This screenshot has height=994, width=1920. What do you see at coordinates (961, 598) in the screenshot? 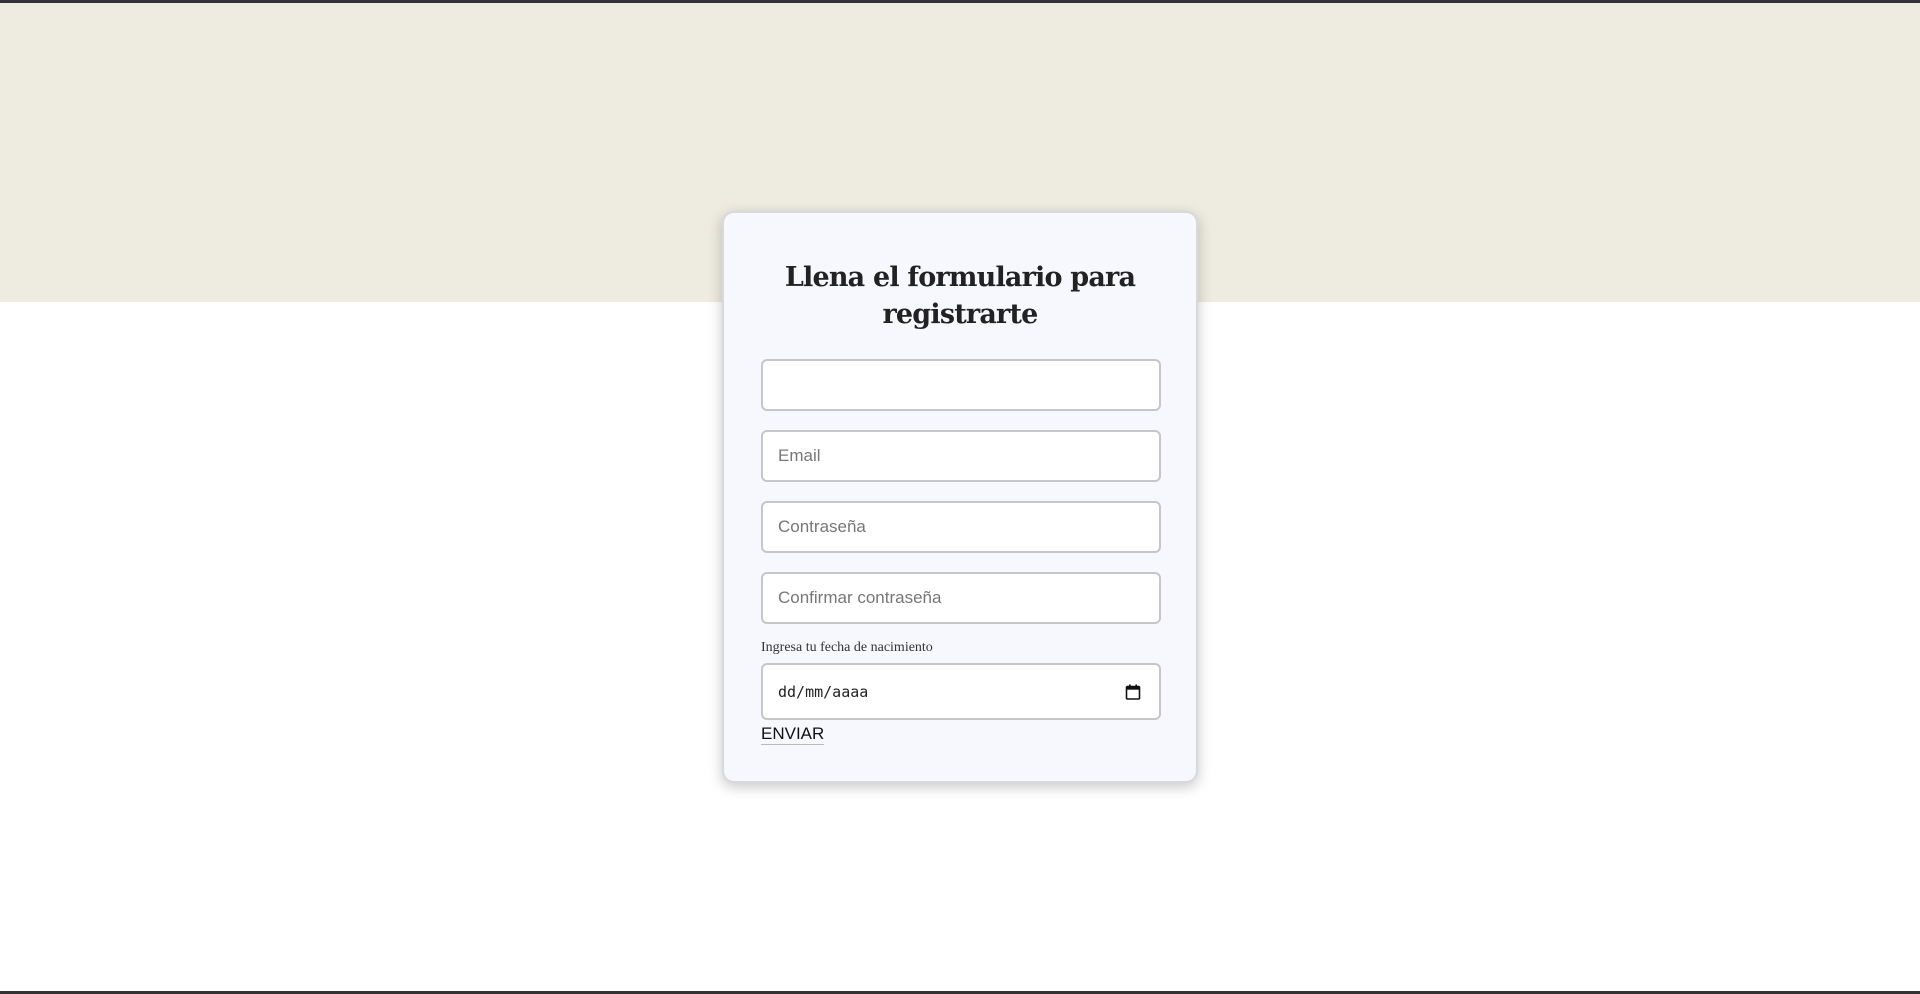
I see `confirm-password-input` at bounding box center [961, 598].